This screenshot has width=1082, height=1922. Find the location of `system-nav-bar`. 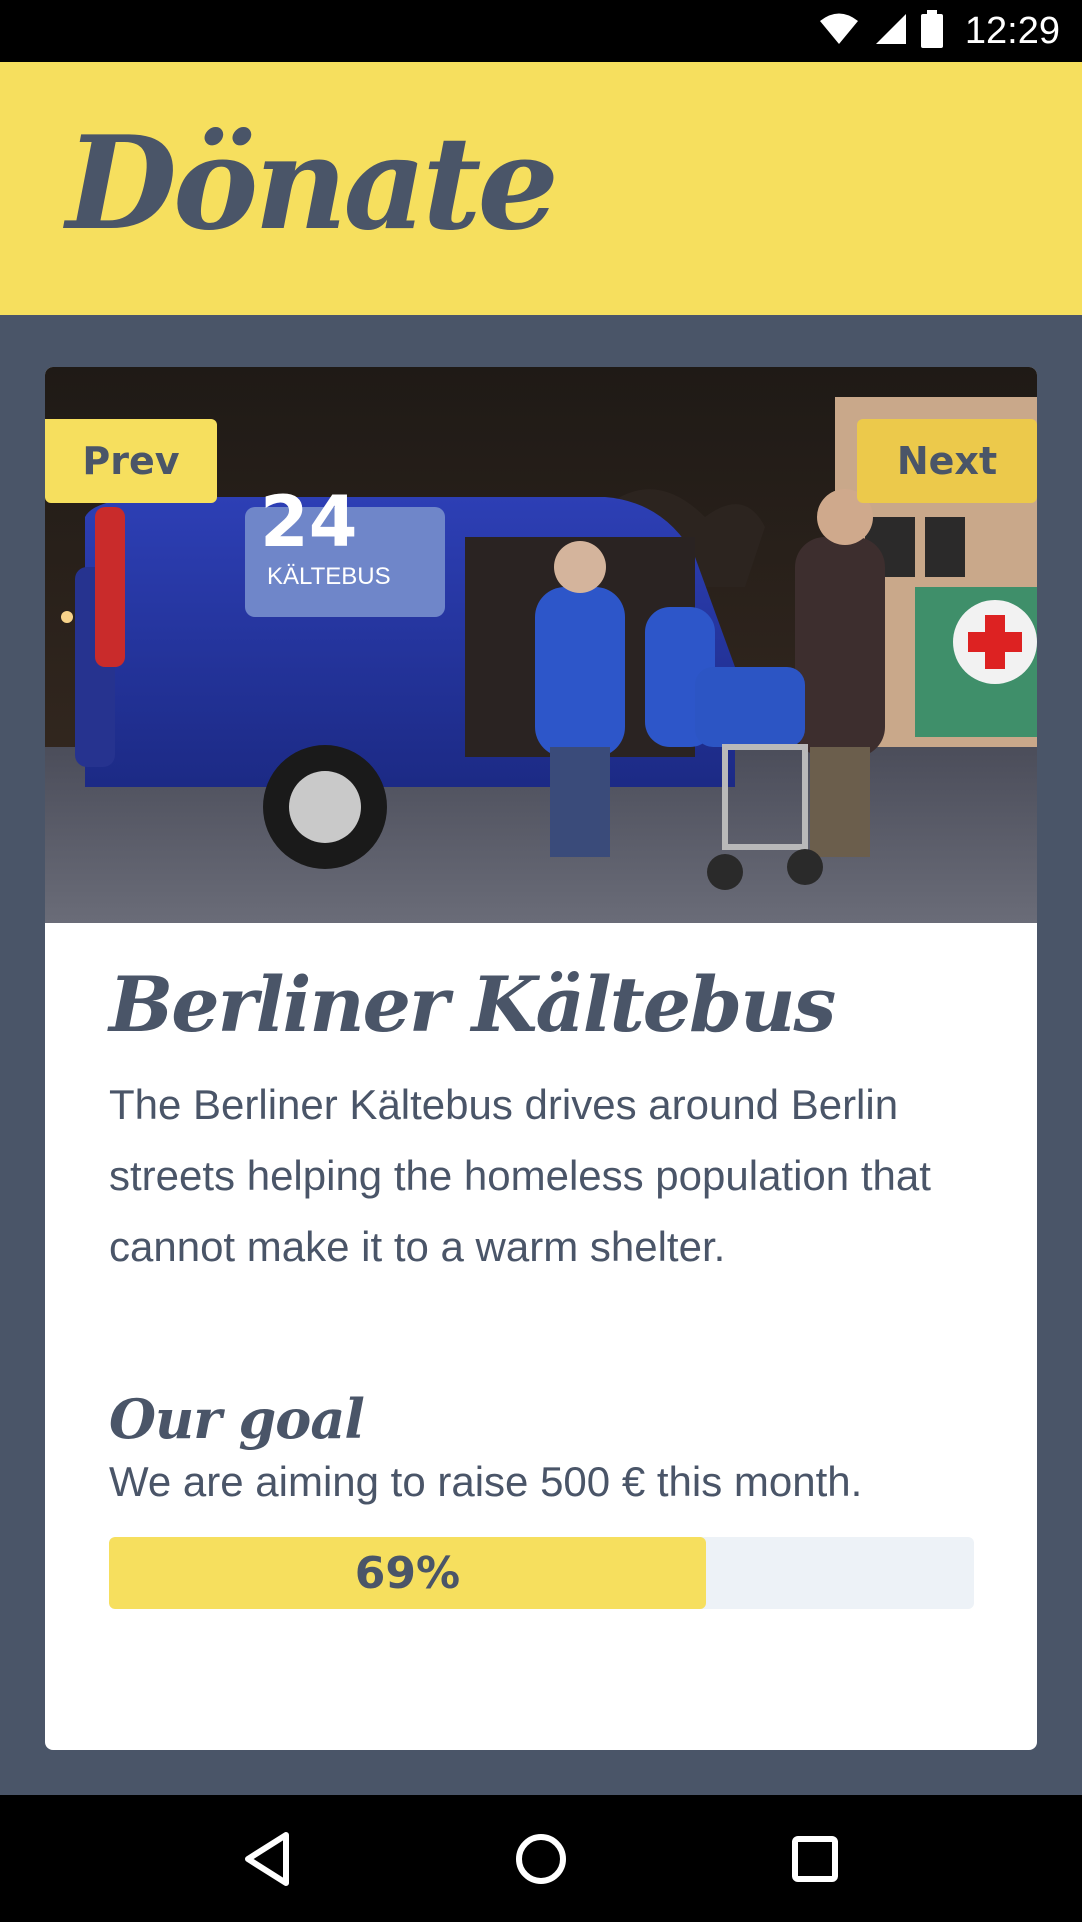

system-nav-bar is located at coordinates (541, 1858).